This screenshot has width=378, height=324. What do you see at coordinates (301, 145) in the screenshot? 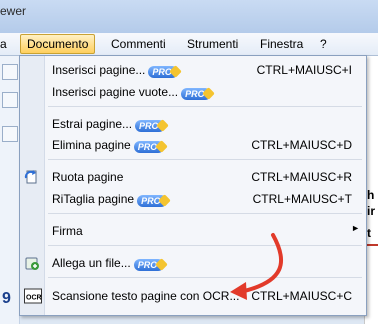
I see `shortcut-label: CTRL+MAIUSC+D` at bounding box center [301, 145].